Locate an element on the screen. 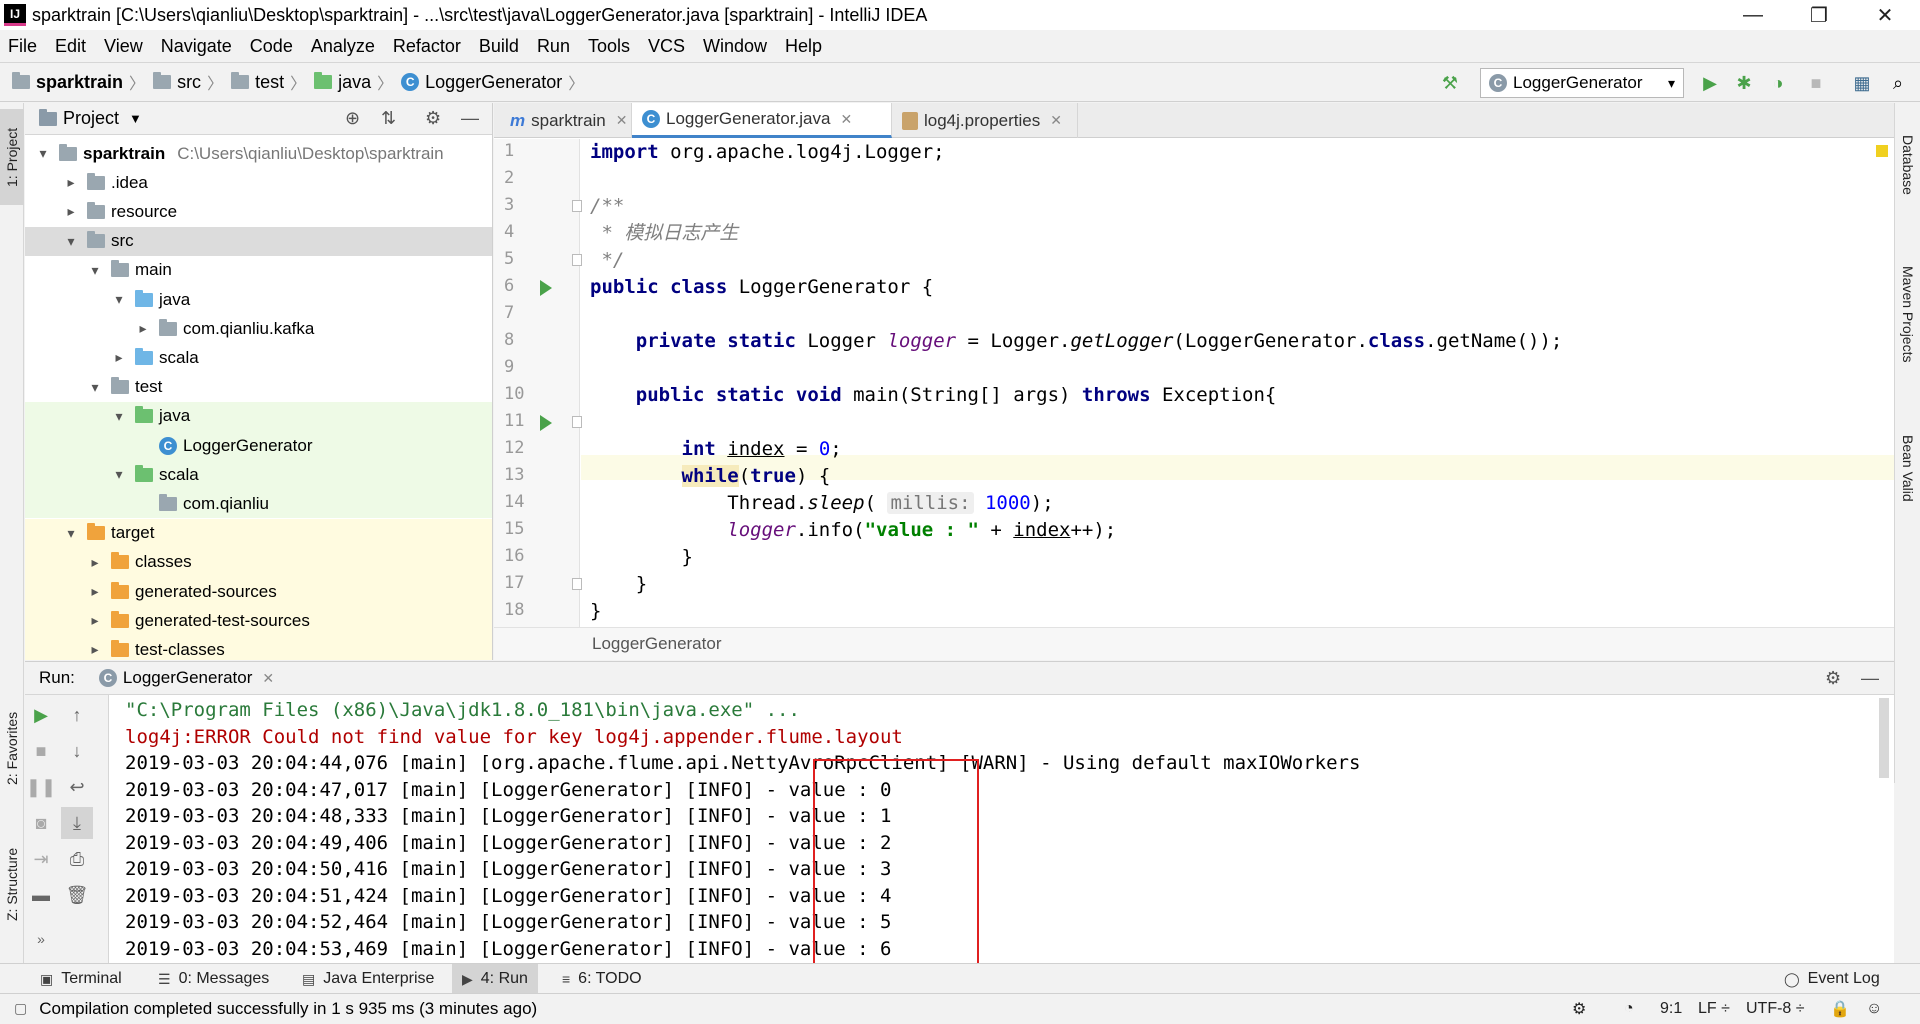 The height and width of the screenshot is (1024, 1920). database-tool-tab: Database is located at coordinates (1907, 165).